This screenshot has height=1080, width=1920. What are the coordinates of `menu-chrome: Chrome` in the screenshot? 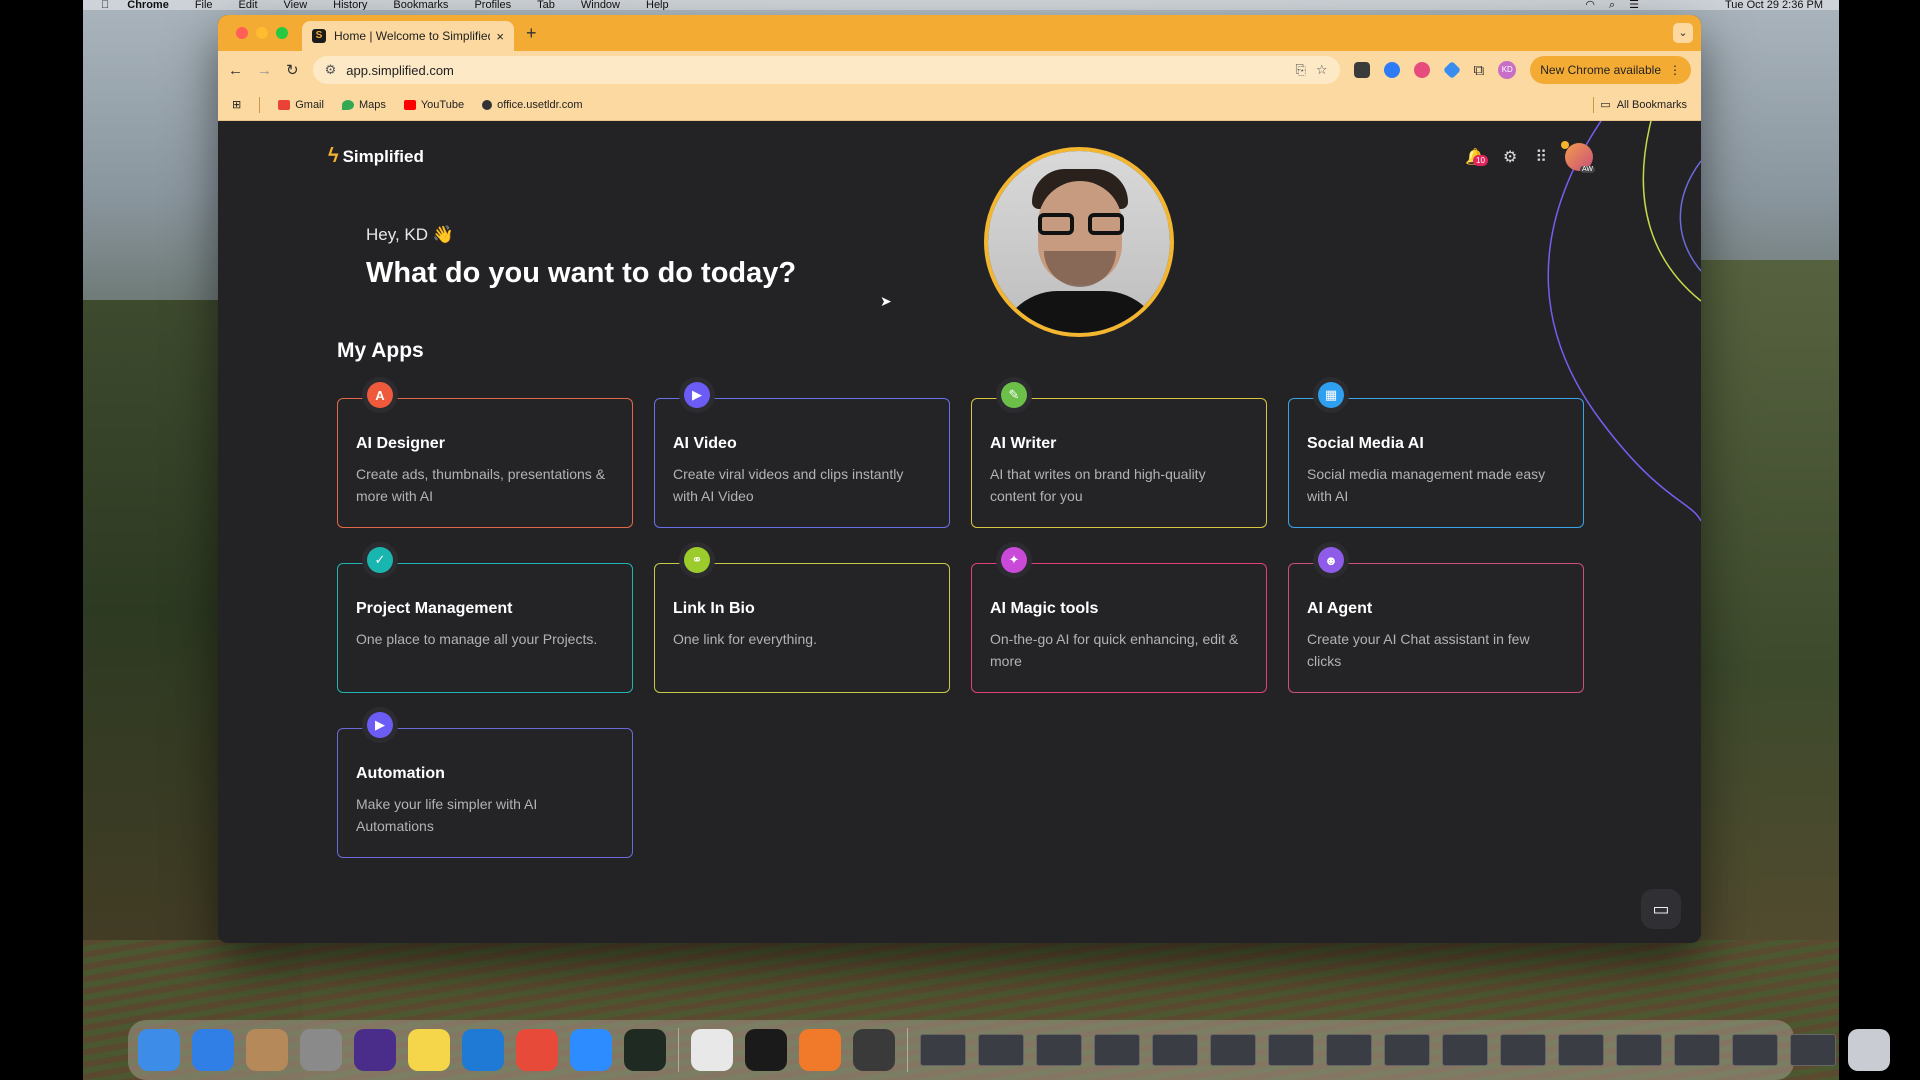 It's located at (148, 5).